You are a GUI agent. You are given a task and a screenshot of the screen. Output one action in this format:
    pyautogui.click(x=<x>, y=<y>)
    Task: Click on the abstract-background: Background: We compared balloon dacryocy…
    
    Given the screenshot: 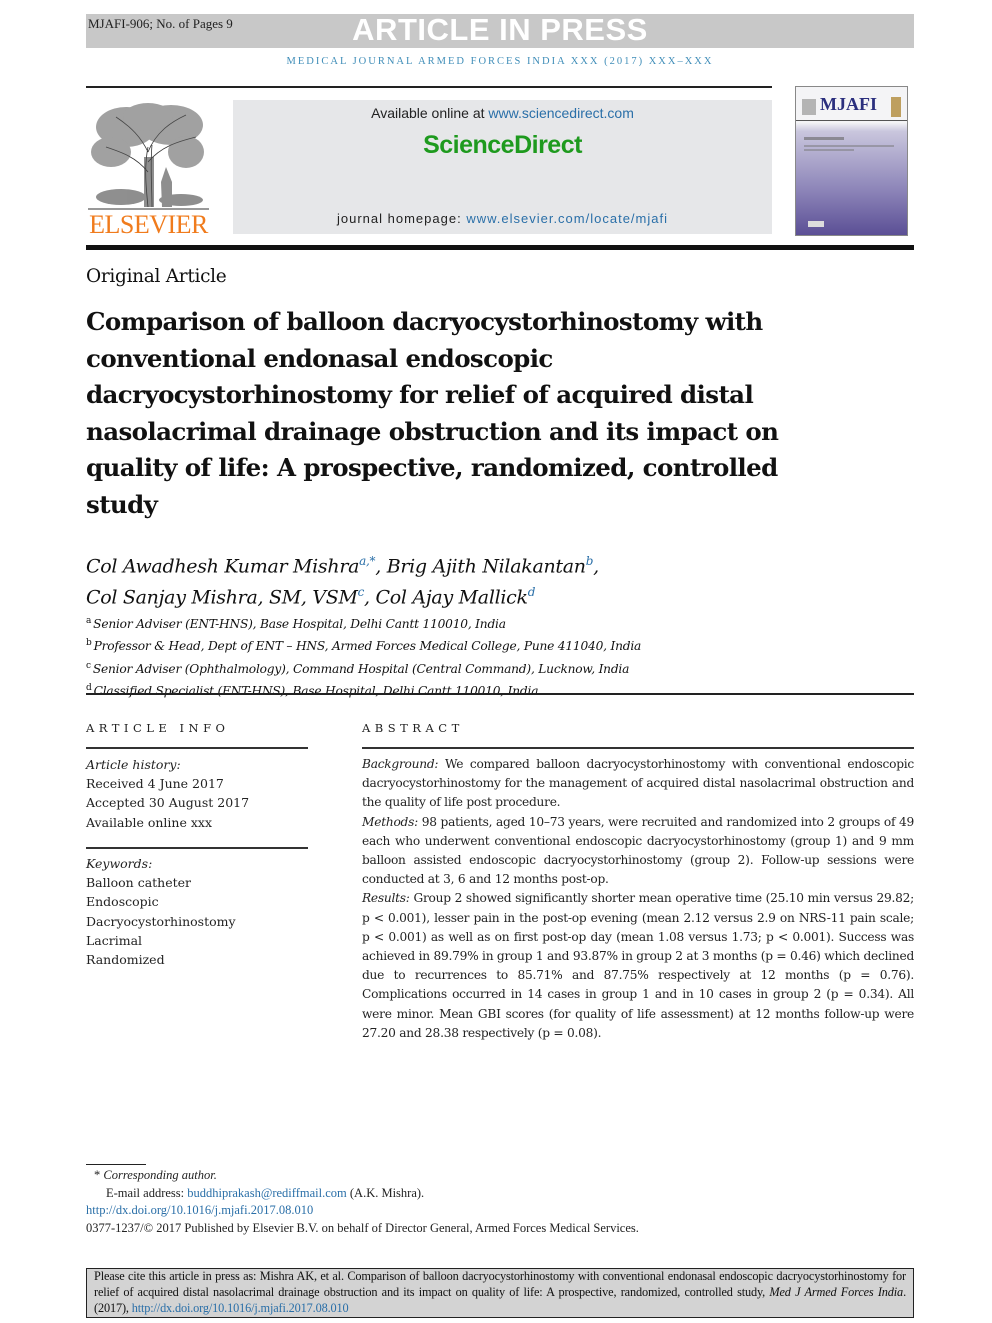 What is the action you would take?
    pyautogui.click(x=638, y=784)
    